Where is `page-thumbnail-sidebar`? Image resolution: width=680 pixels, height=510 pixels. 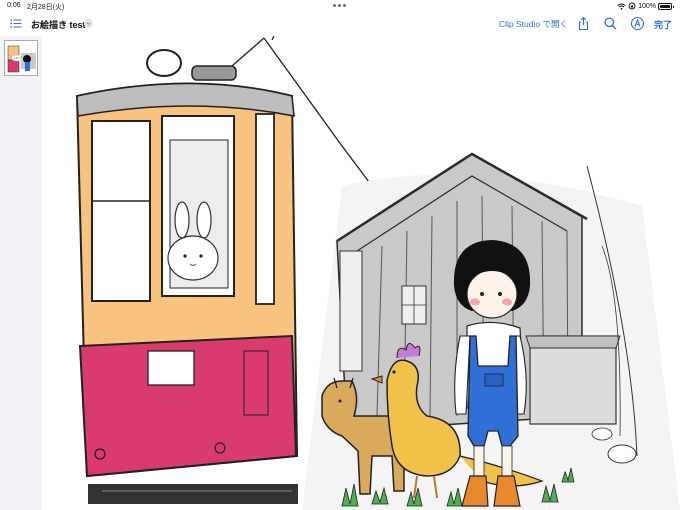 page-thumbnail-sidebar is located at coordinates (21, 273).